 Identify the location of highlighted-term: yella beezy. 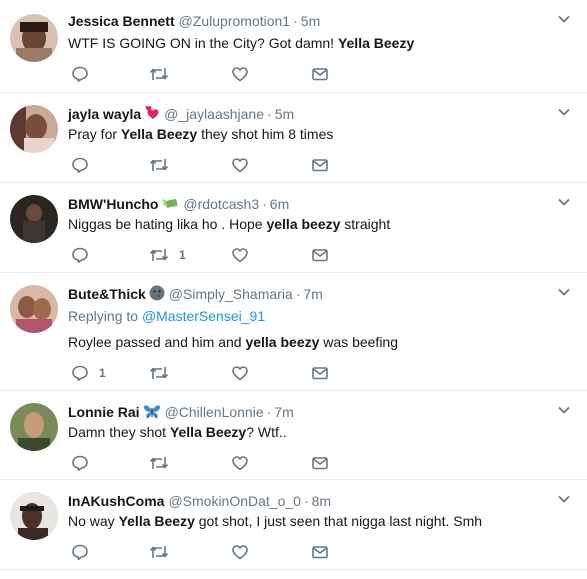
(282, 342).